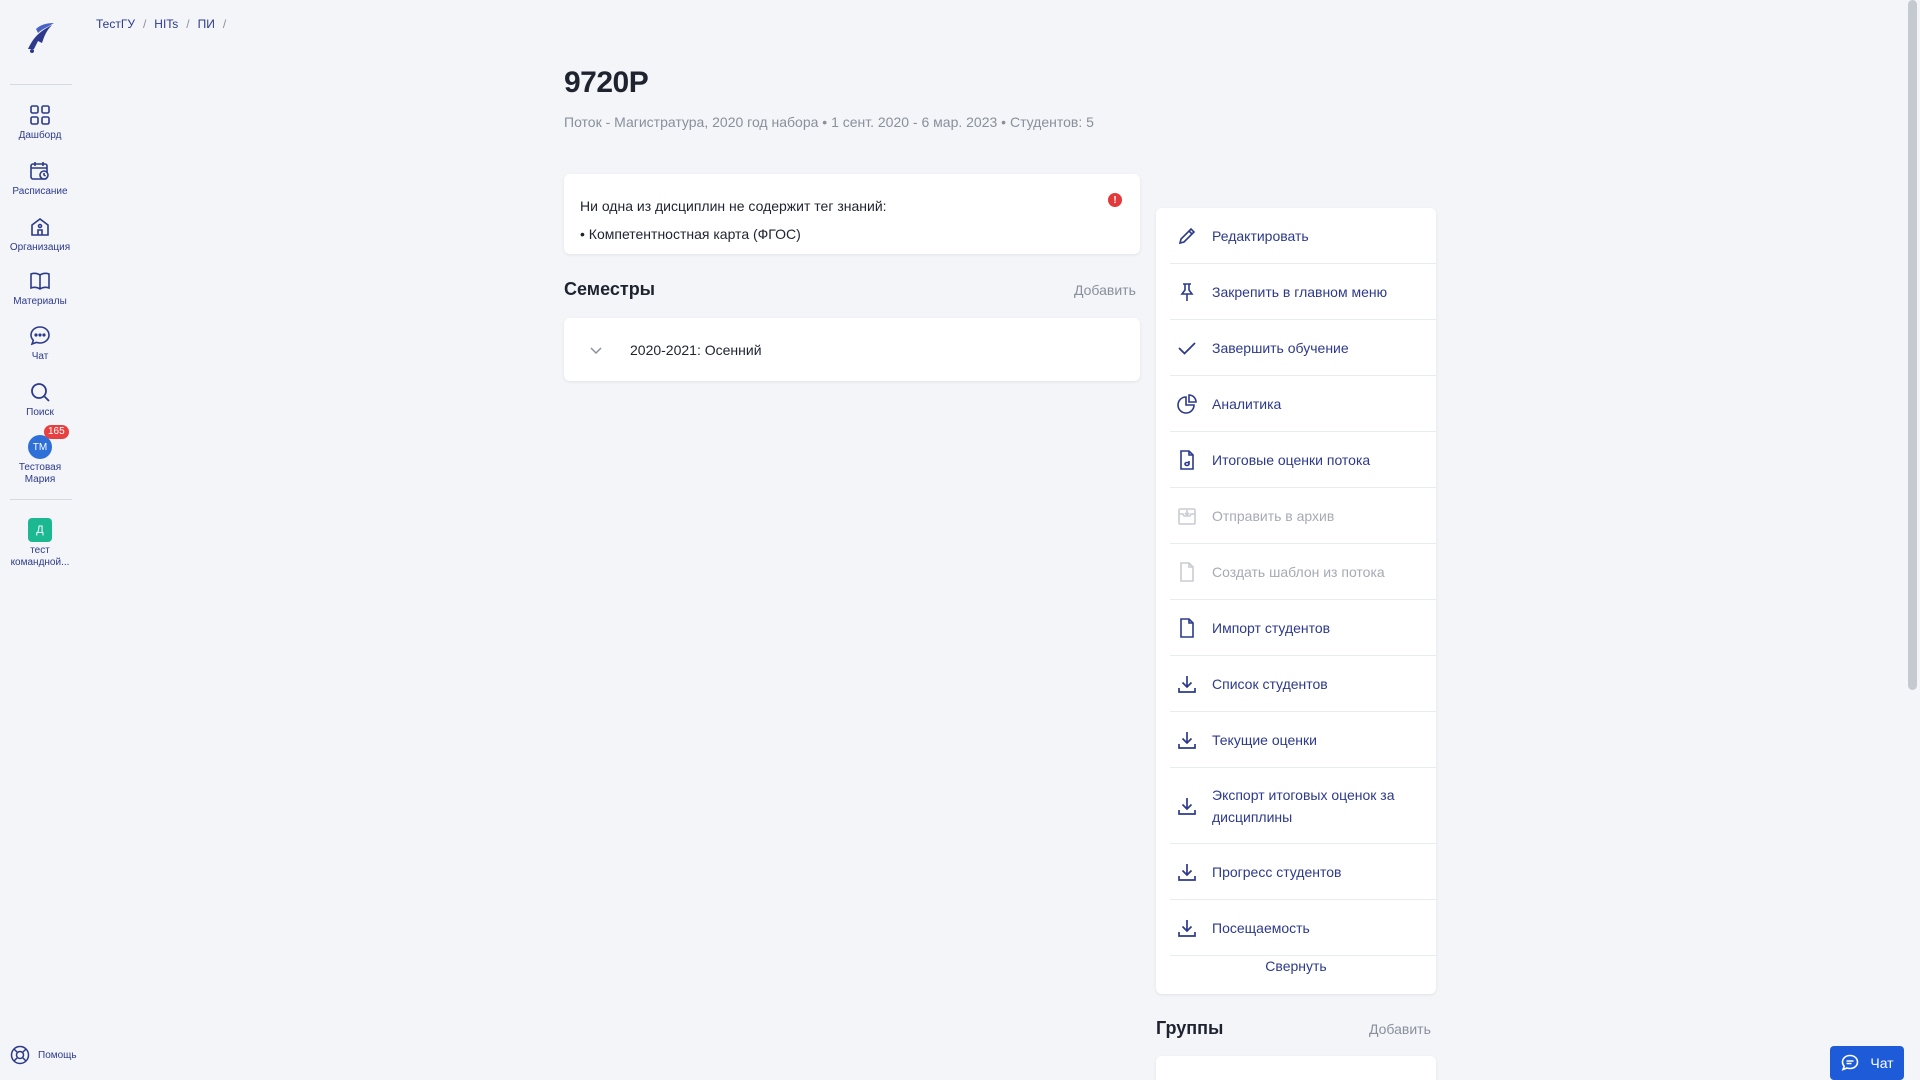  Describe the element at coordinates (1187, 235) in the screenshot. I see `pencil-icon` at that location.